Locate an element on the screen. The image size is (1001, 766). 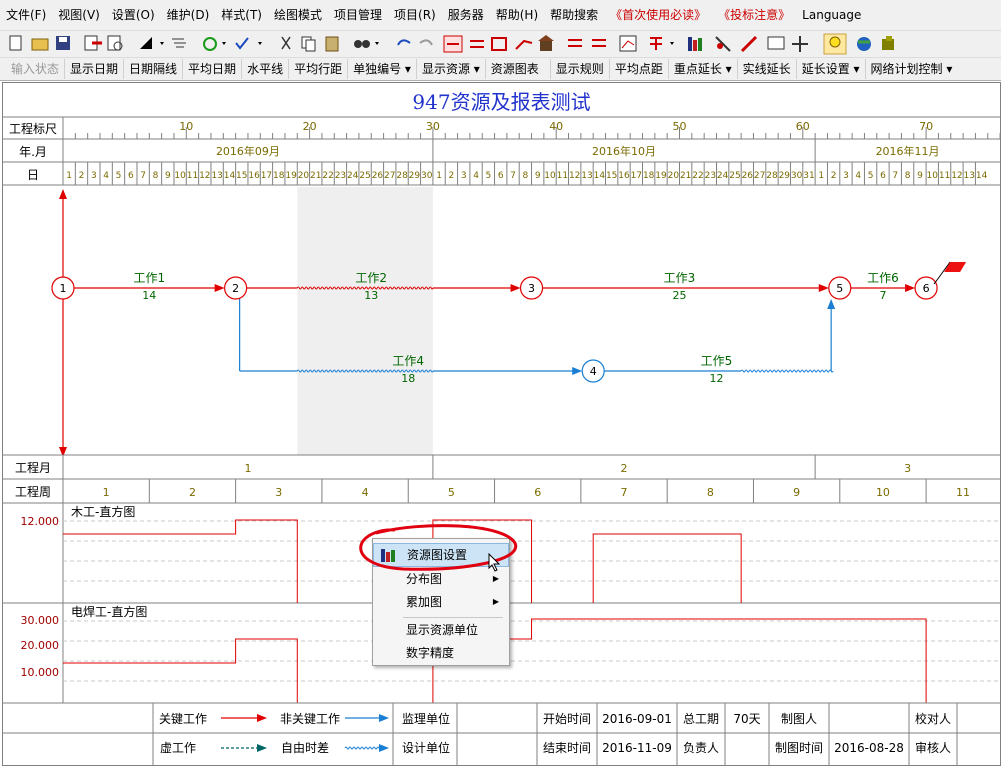
undo-icon is located at coordinates (404, 42).